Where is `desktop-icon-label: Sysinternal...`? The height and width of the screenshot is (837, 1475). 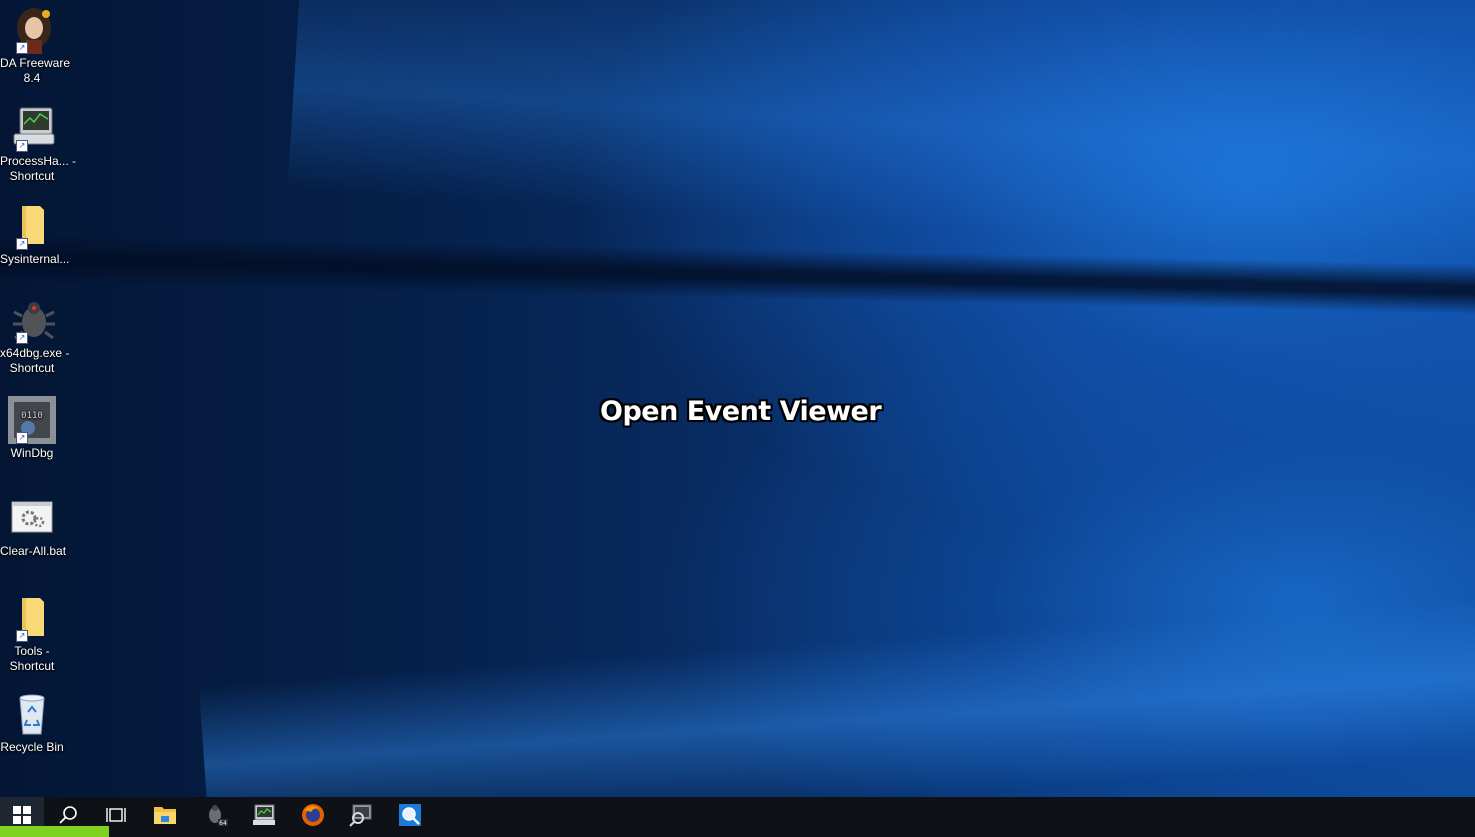
desktop-icon-label: Sysinternal... is located at coordinates (35, 259).